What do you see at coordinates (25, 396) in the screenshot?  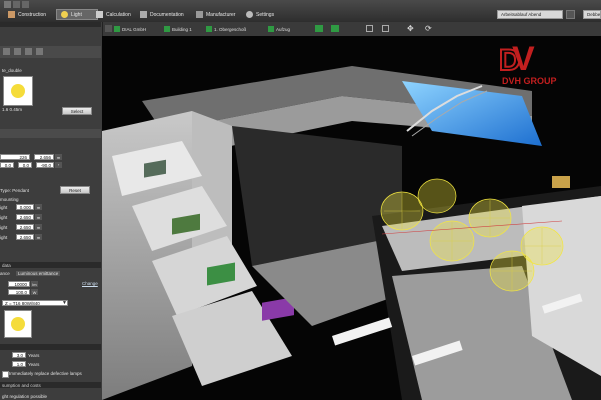 I see `regulation-label: ght regulation possible` at bounding box center [25, 396].